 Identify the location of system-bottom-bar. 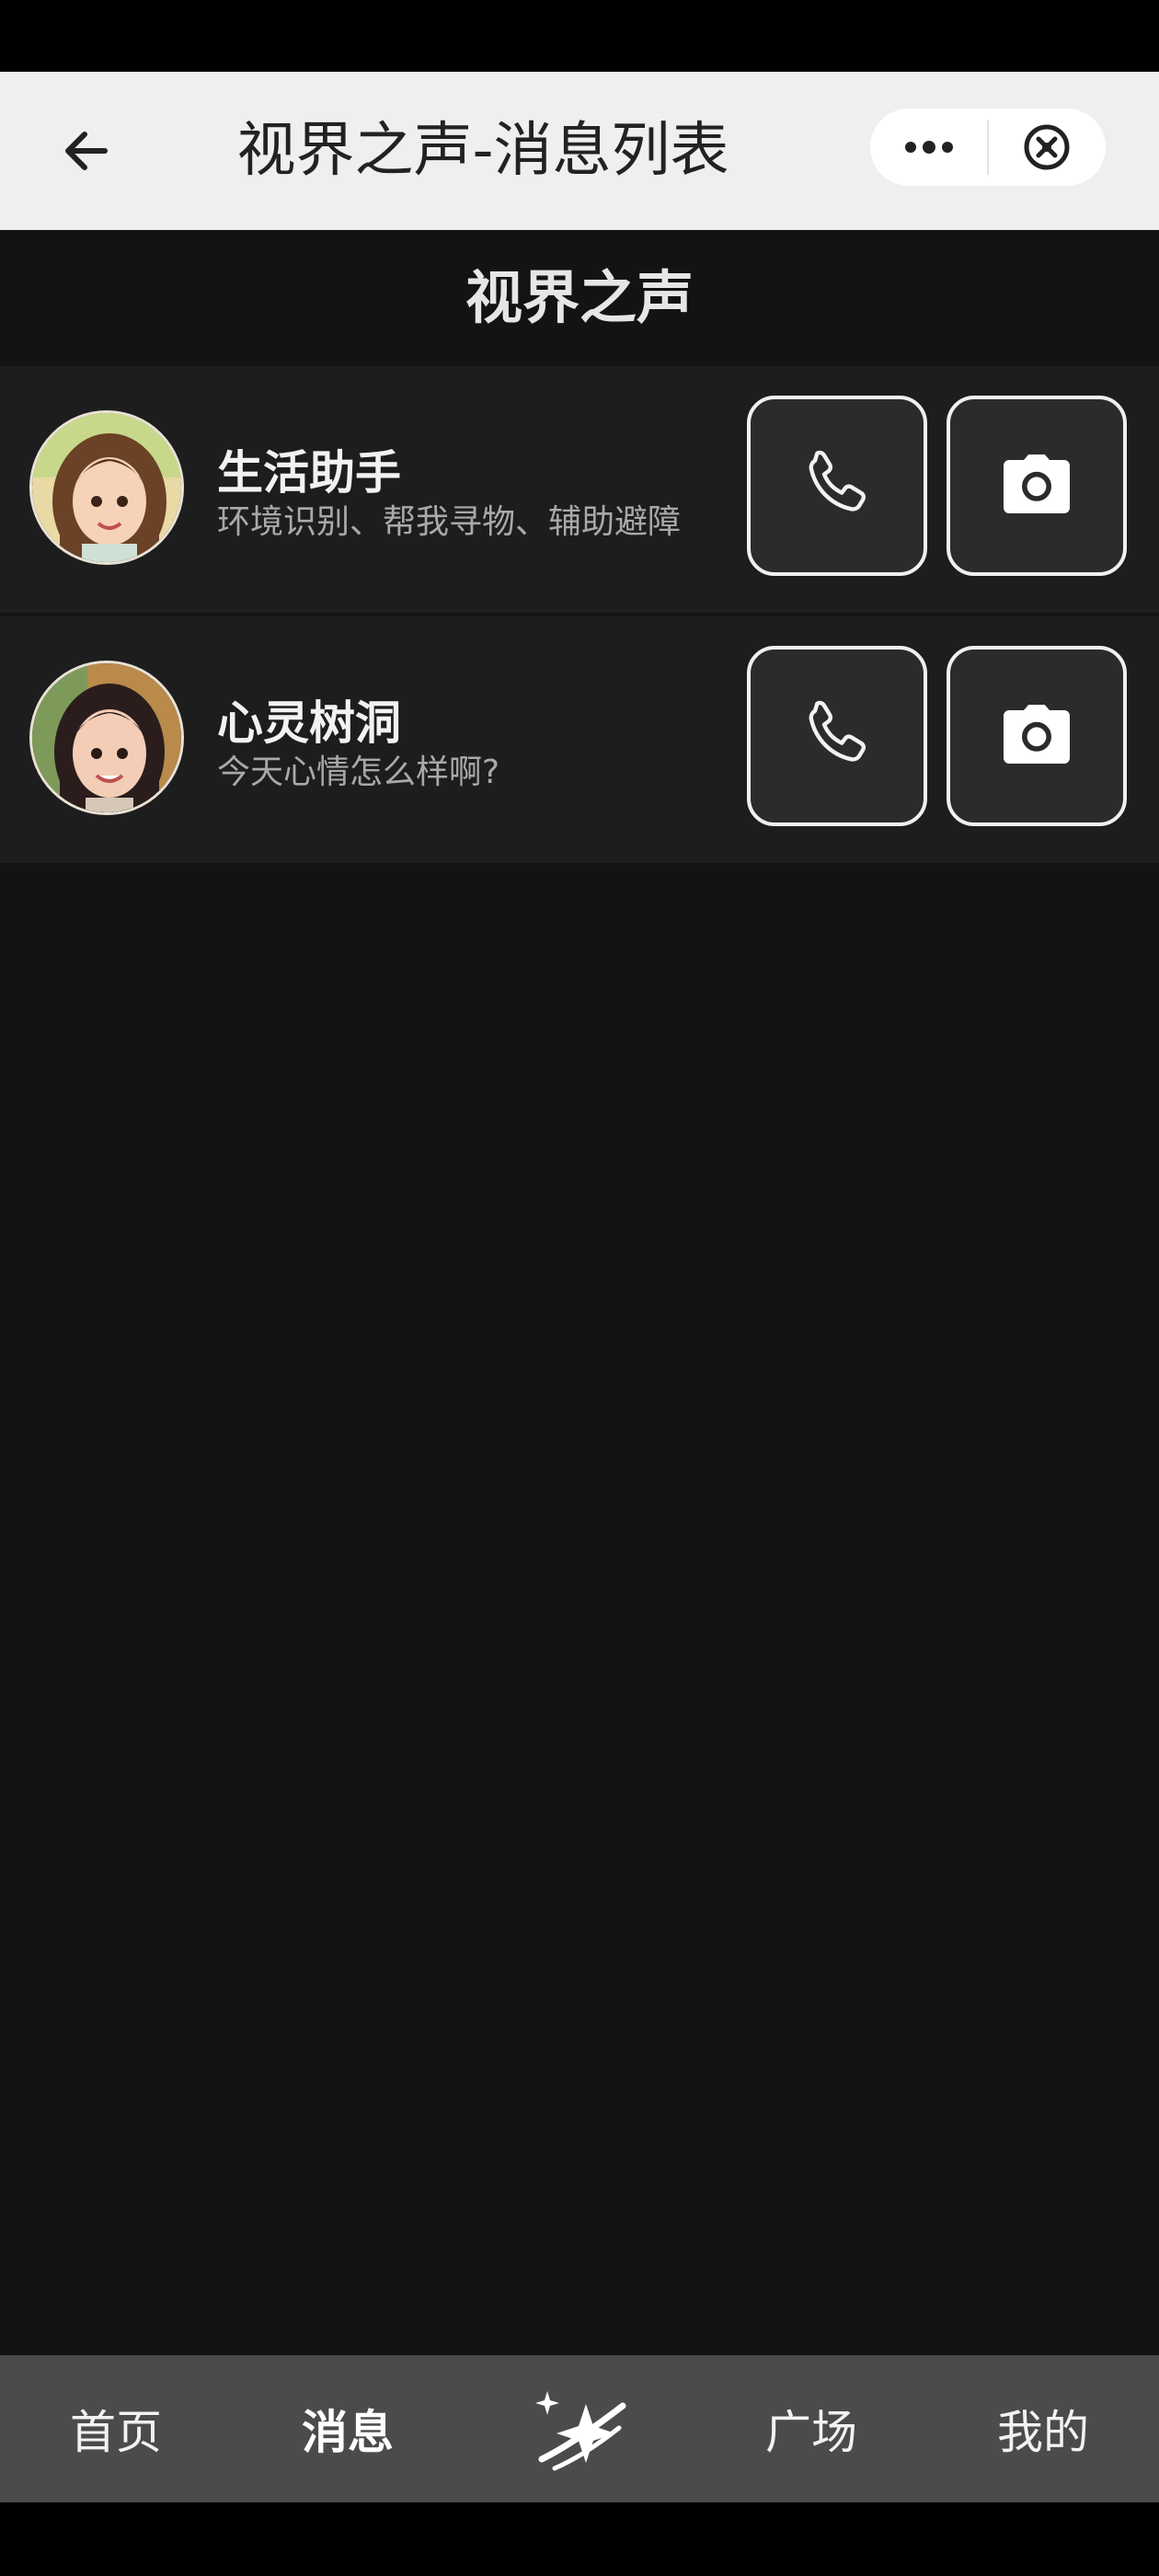
(579, 2539).